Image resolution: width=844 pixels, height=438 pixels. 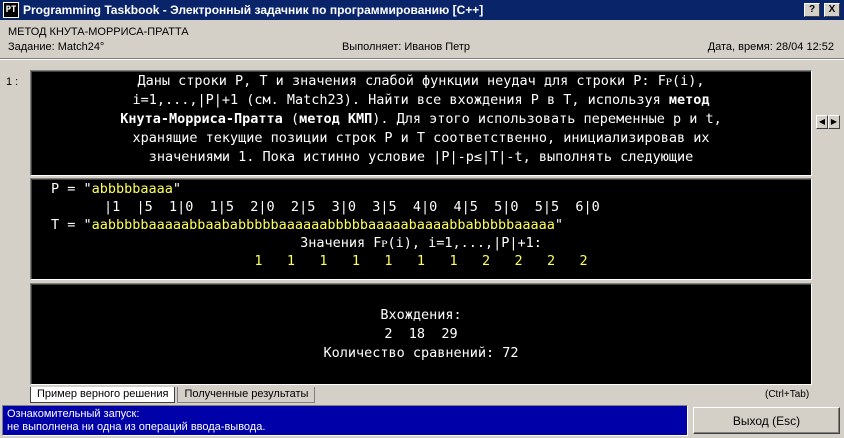 I want to click on p-string-line: P = "abbbbbaaaa", so click(x=116, y=189).